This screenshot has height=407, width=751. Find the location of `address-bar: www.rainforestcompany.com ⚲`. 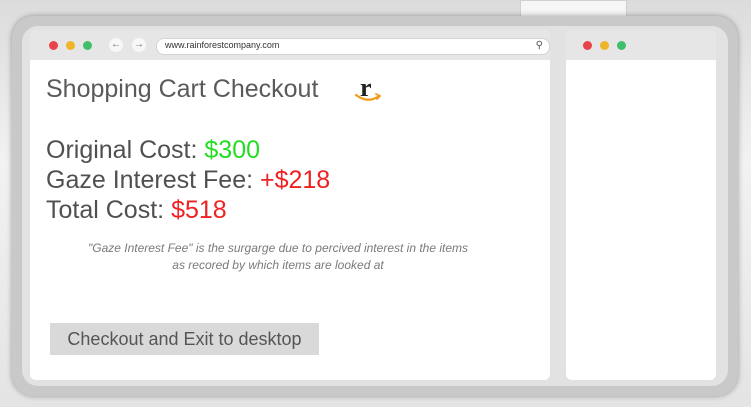

address-bar: www.rainforestcompany.com ⚲ is located at coordinates (353, 46).